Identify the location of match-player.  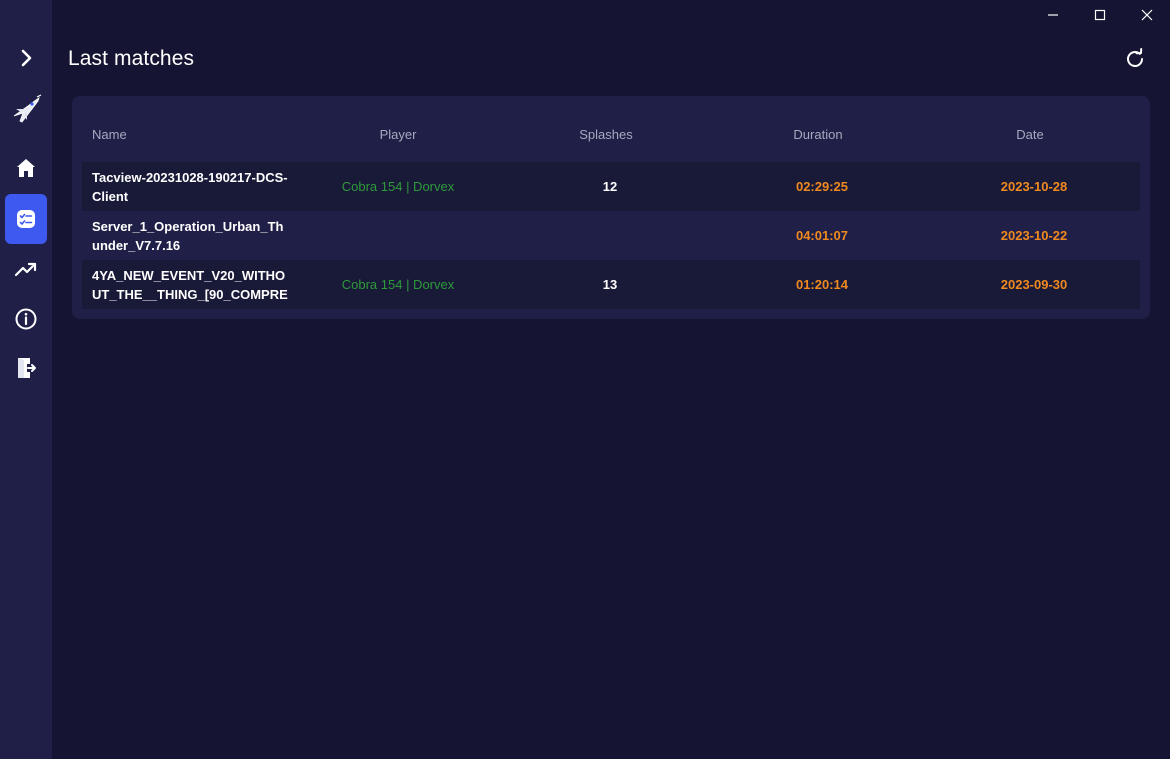
(398, 235).